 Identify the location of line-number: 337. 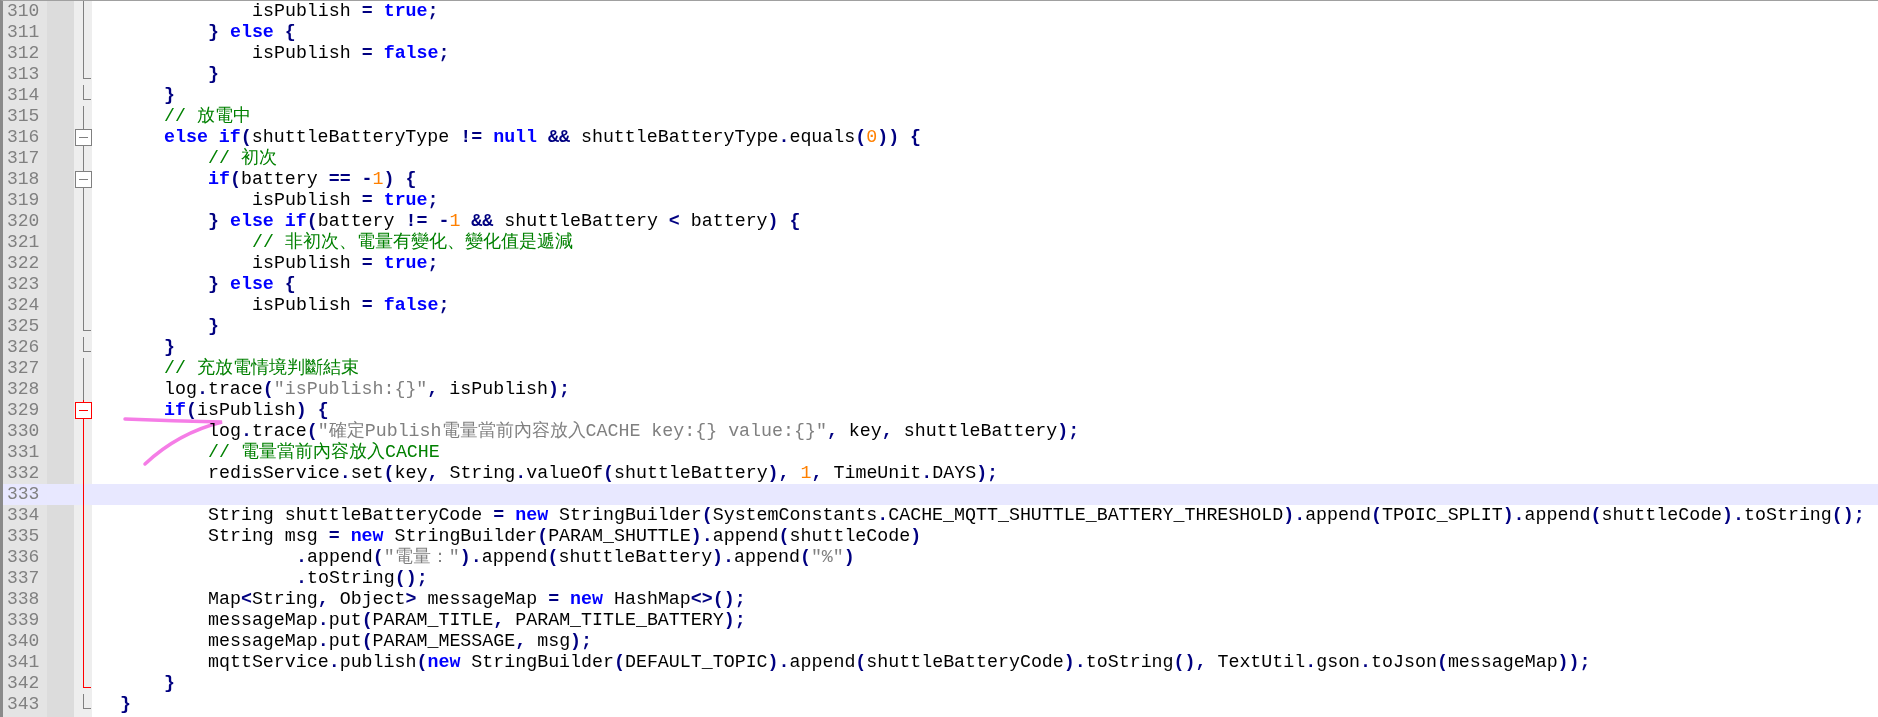
(23, 578).